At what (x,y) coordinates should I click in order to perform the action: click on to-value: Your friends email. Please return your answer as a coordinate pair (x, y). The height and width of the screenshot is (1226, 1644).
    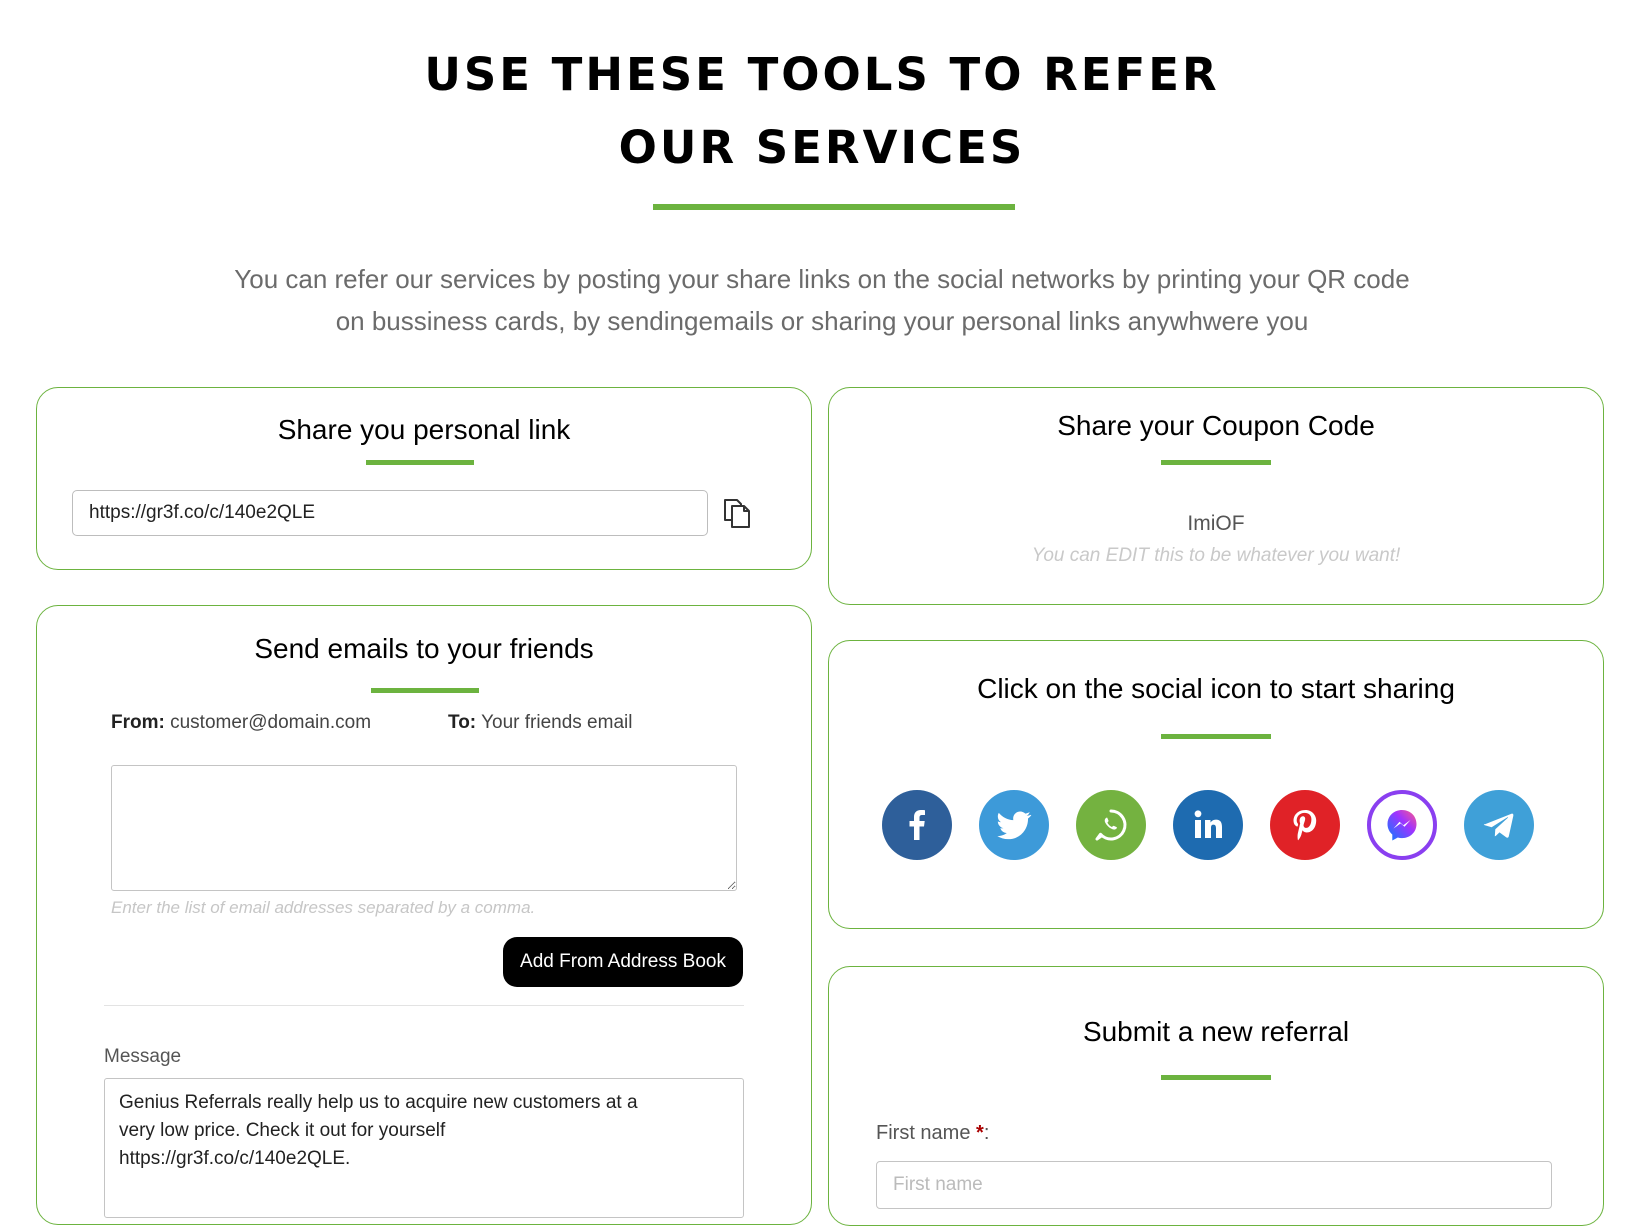
    Looking at the image, I should click on (557, 722).